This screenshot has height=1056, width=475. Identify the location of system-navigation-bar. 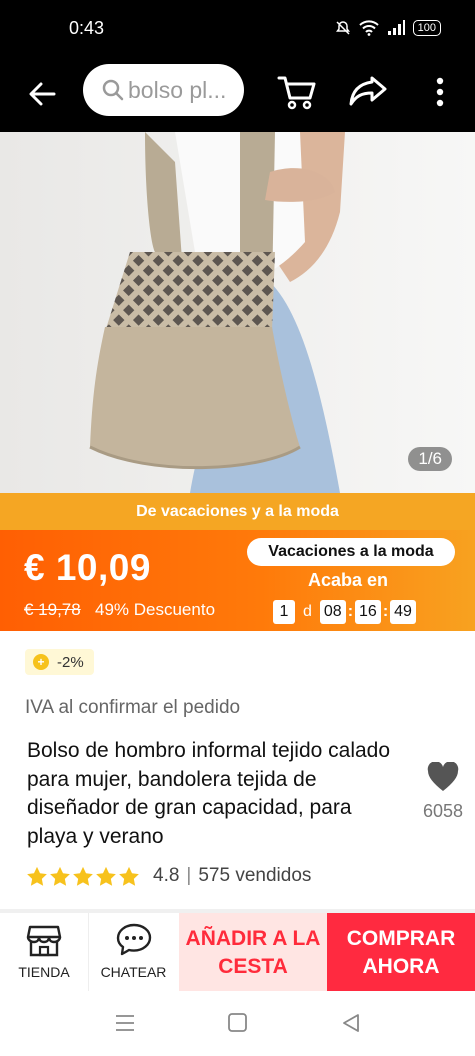
(237, 1023).